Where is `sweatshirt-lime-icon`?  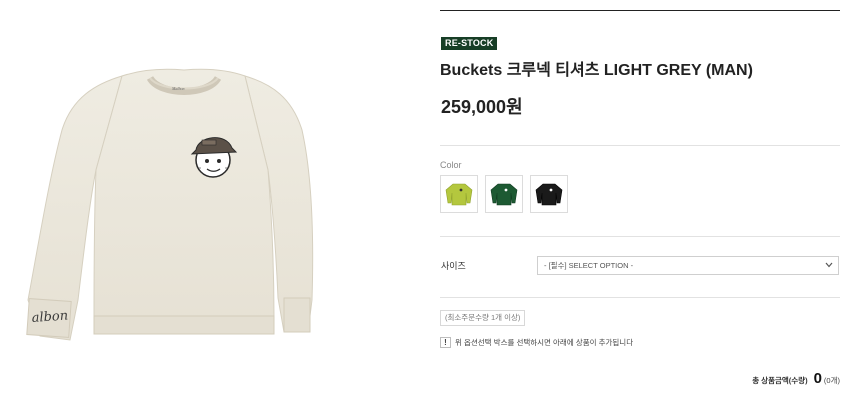 sweatshirt-lime-icon is located at coordinates (459, 194).